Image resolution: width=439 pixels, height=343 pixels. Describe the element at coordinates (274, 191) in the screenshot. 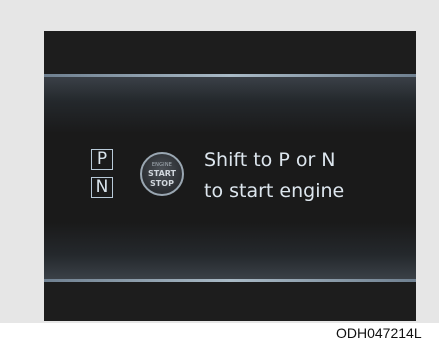

I see `message-line-2: to start engine` at that location.